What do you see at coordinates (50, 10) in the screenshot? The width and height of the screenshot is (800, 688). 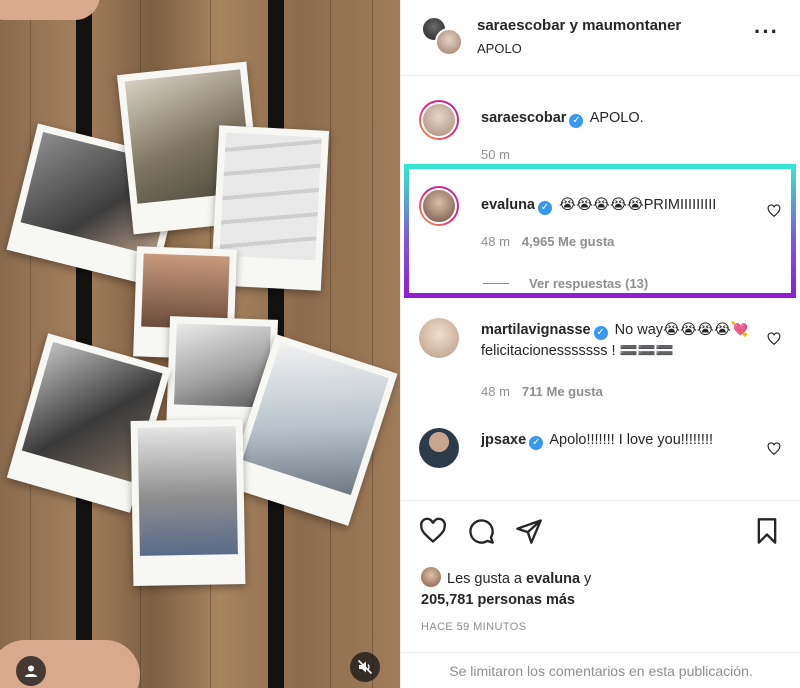 I see `hand` at bounding box center [50, 10].